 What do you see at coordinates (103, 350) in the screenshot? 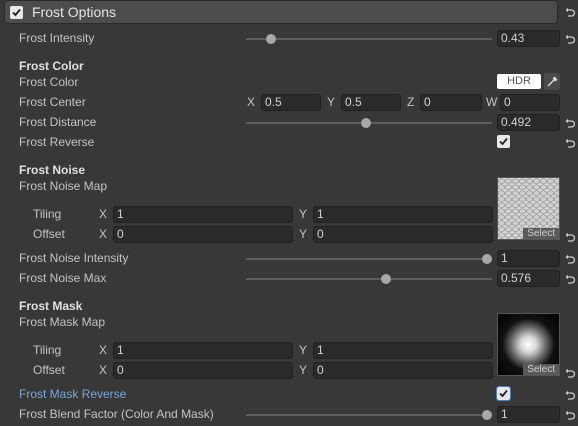
I see `mask-tiling-x-axis-label: X` at bounding box center [103, 350].